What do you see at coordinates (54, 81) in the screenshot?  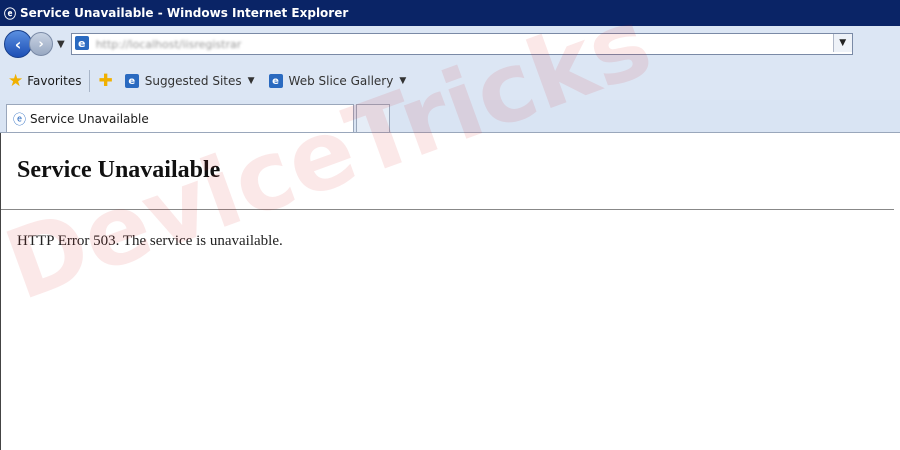 I see `favorites-button: Favorites` at bounding box center [54, 81].